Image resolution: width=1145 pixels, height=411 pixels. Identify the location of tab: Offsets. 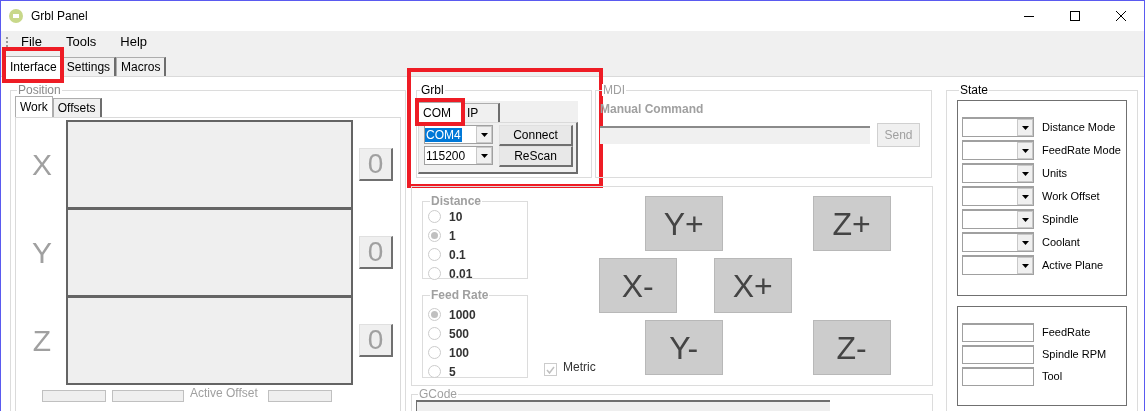
(77, 107).